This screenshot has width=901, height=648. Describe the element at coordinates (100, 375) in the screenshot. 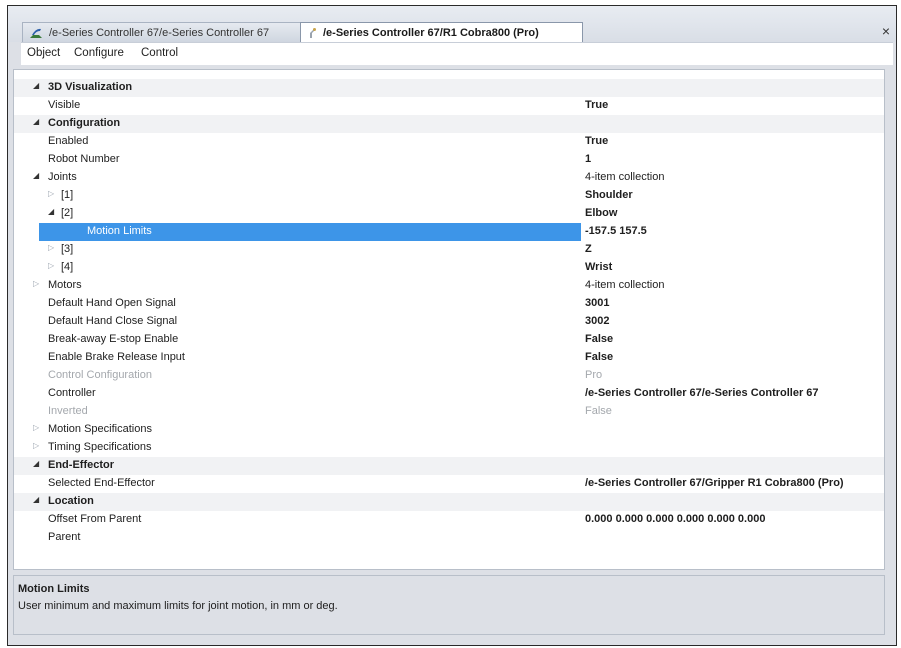

I see `row-label: Control Configuration` at that location.